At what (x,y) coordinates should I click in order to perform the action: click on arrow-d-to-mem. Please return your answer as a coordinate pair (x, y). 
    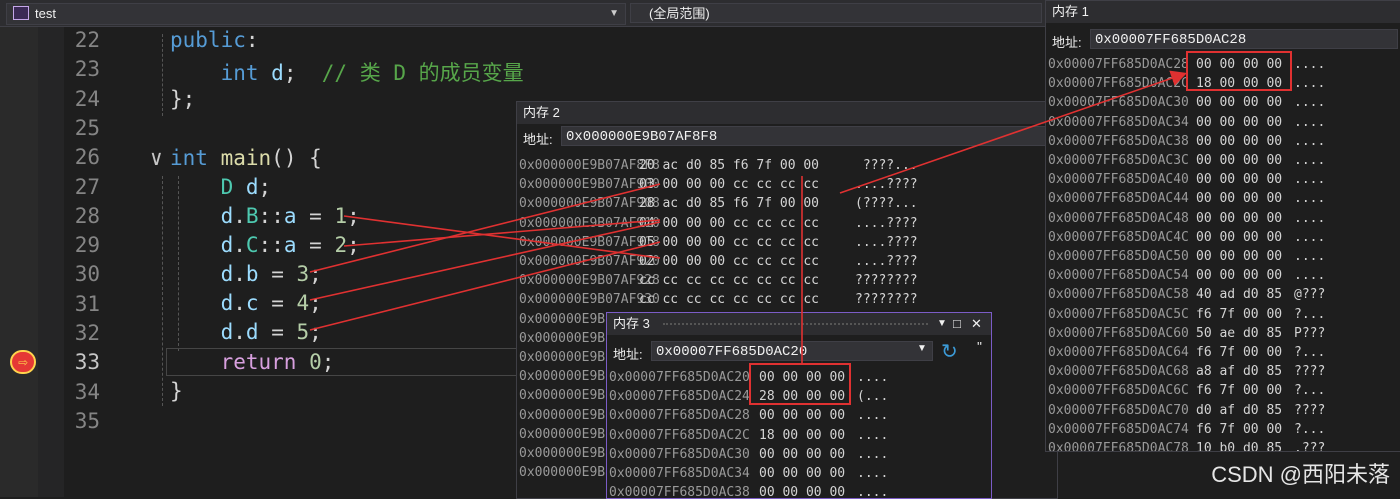
    Looking at the image, I should click on (485, 286).